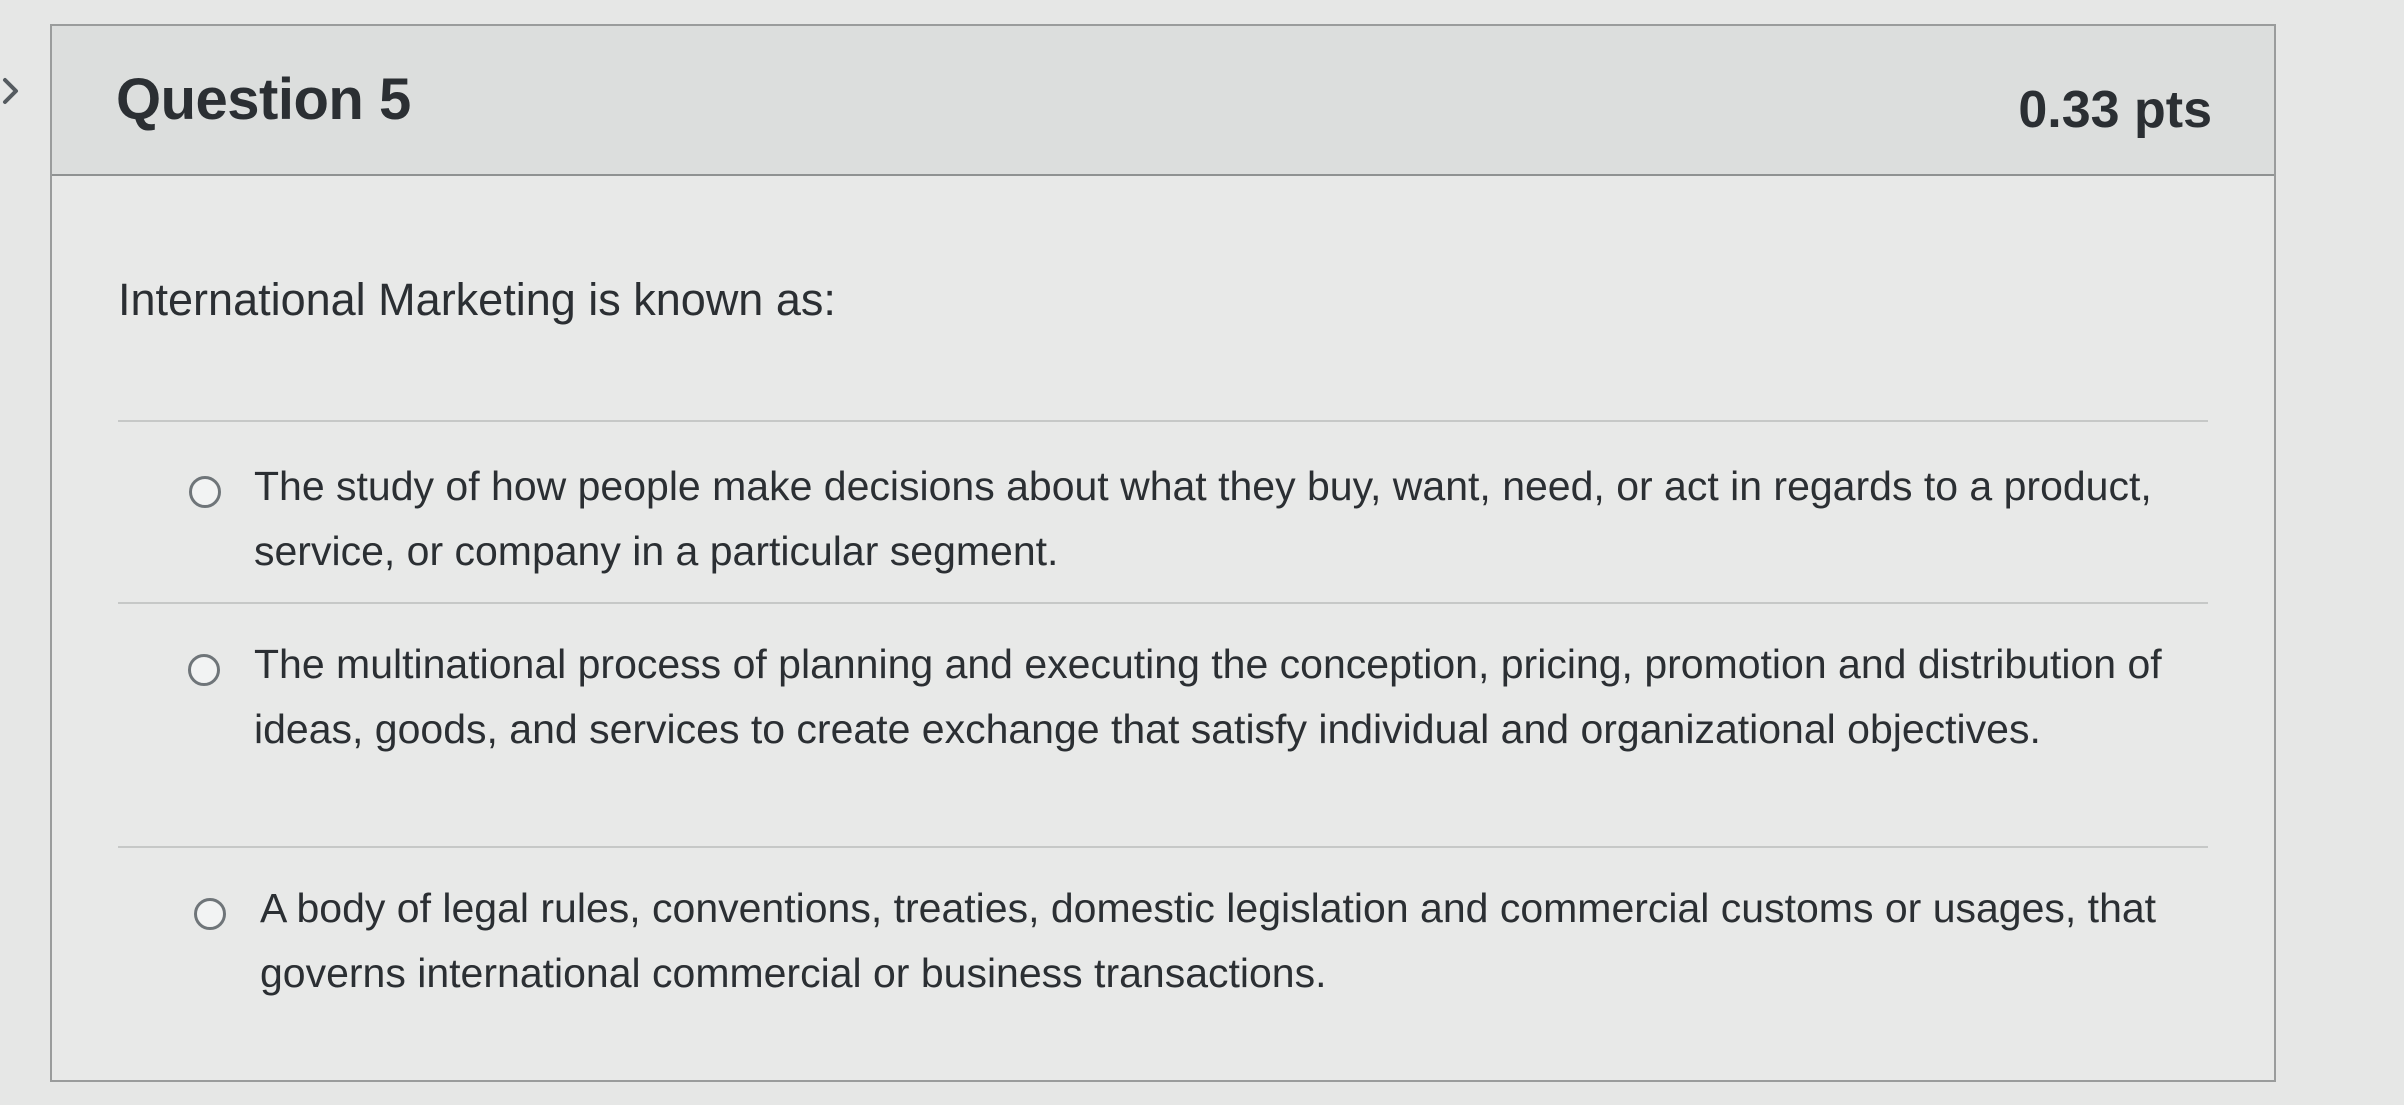 Image resolution: width=2404 pixels, height=1105 pixels. Describe the element at coordinates (1163, 101) in the screenshot. I see `question-header: Question 5 0.33 pts` at that location.